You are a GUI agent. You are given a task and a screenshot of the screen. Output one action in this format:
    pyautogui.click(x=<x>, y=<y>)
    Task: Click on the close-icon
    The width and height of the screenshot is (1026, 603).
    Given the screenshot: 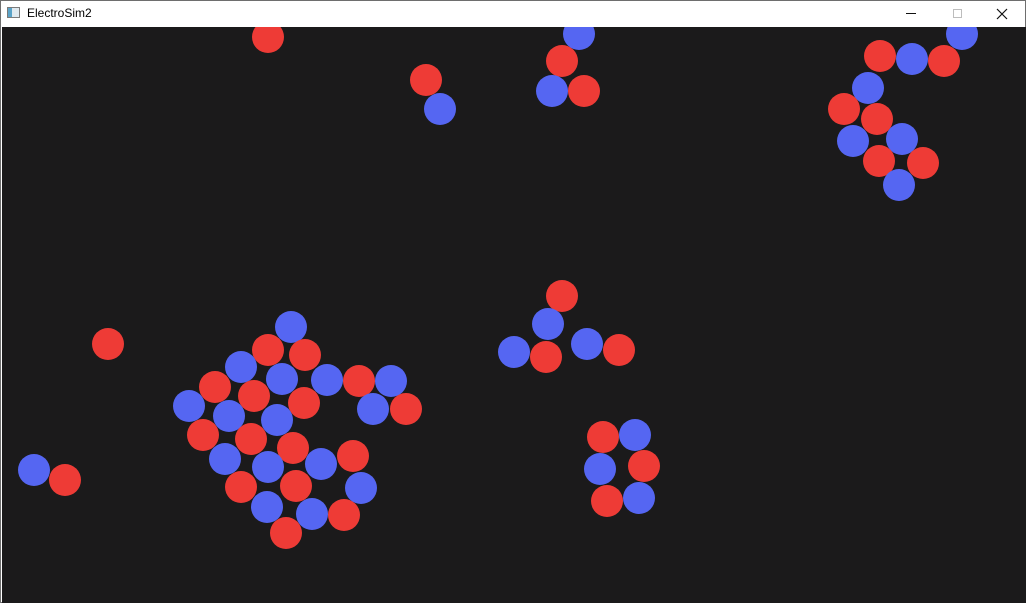 What is the action you would take?
    pyautogui.click(x=1002, y=13)
    